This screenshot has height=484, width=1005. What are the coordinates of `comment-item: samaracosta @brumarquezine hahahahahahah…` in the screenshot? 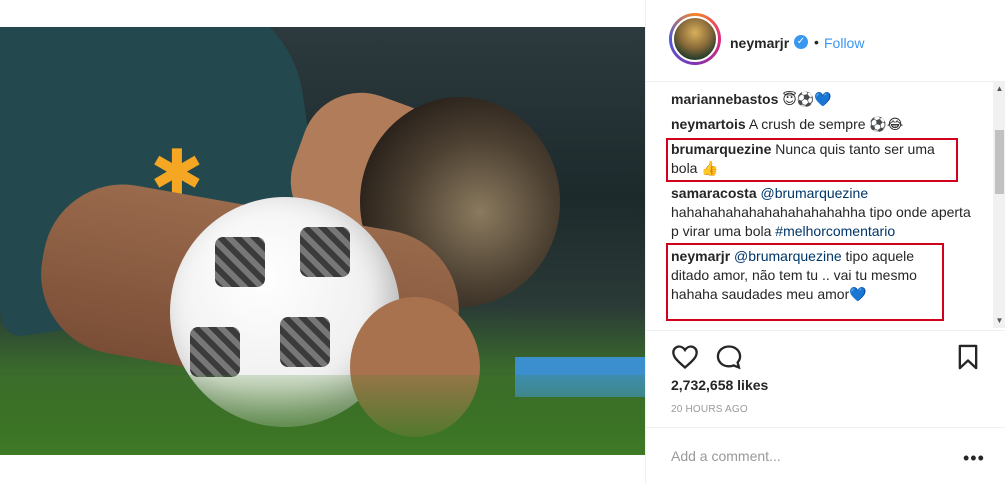 It's located at (821, 212).